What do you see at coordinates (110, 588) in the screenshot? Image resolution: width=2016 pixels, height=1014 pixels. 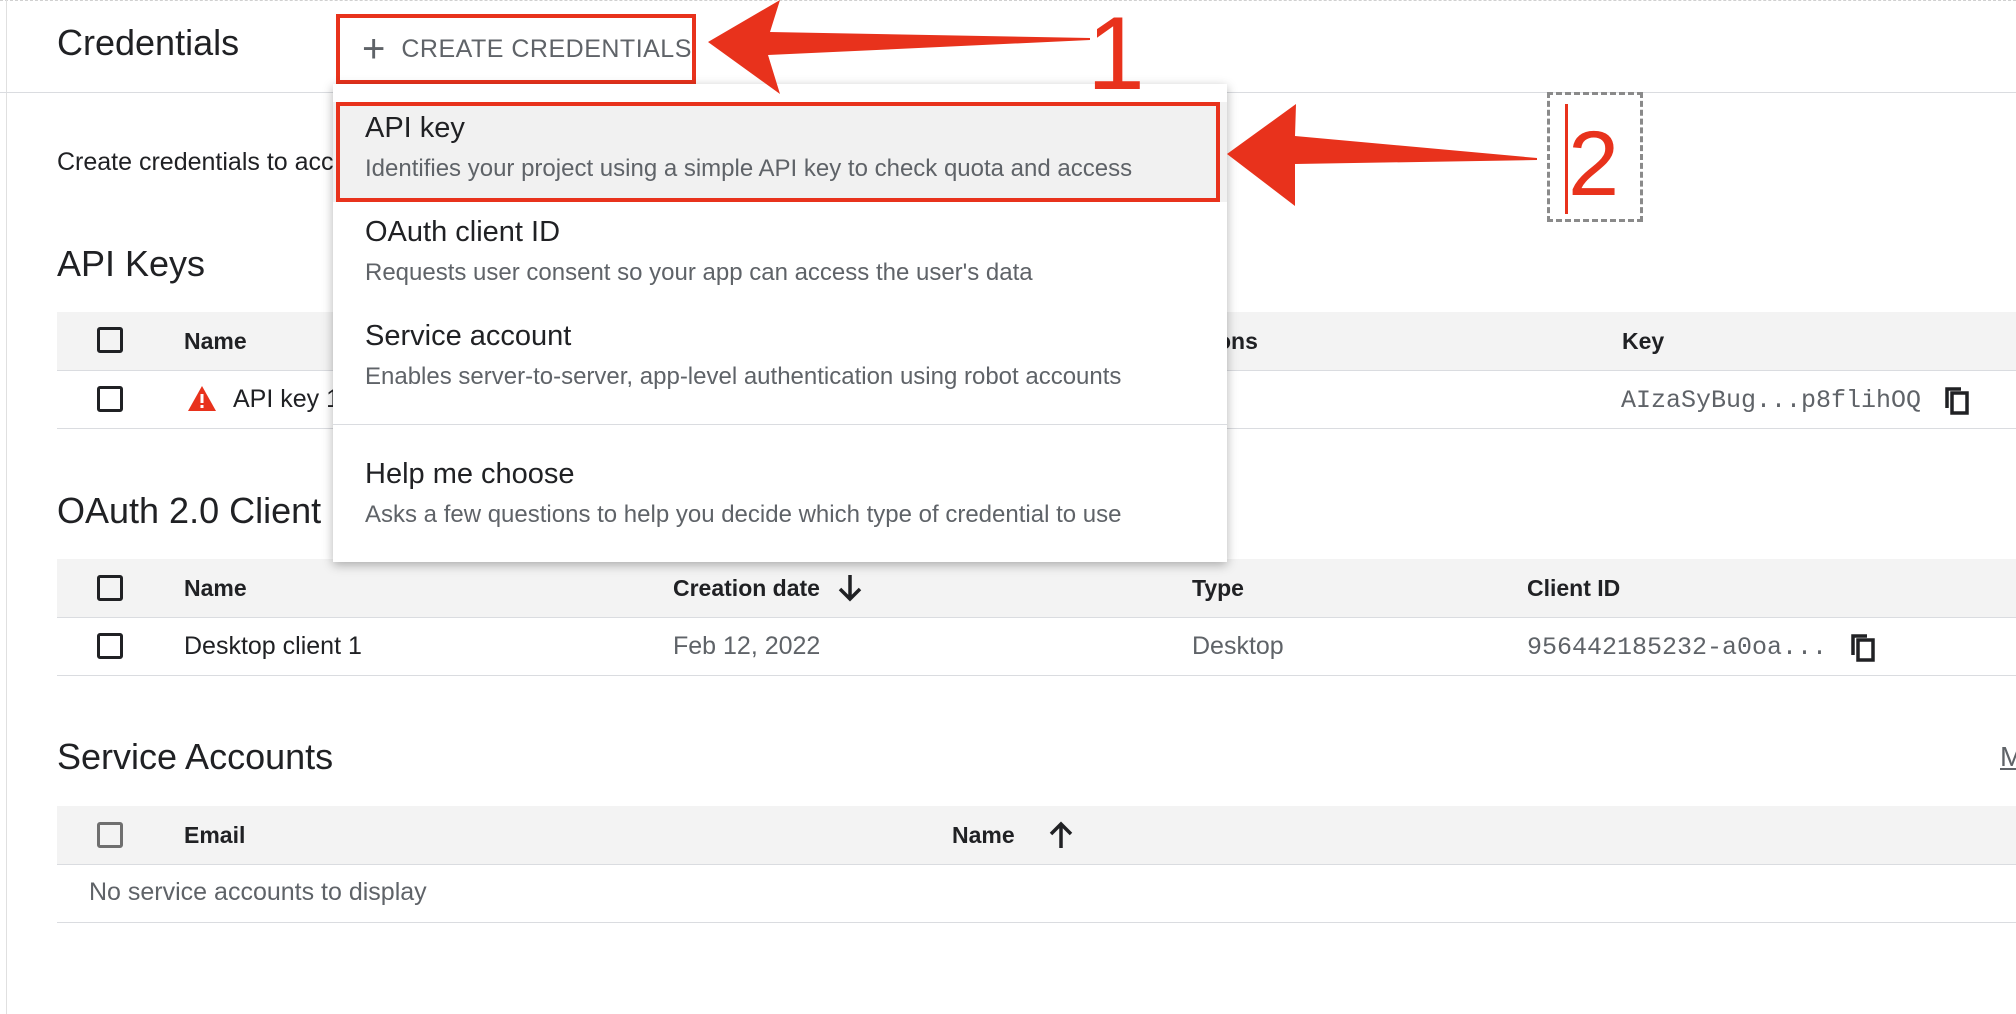 I see `select-all-oauth-checkbox` at bounding box center [110, 588].